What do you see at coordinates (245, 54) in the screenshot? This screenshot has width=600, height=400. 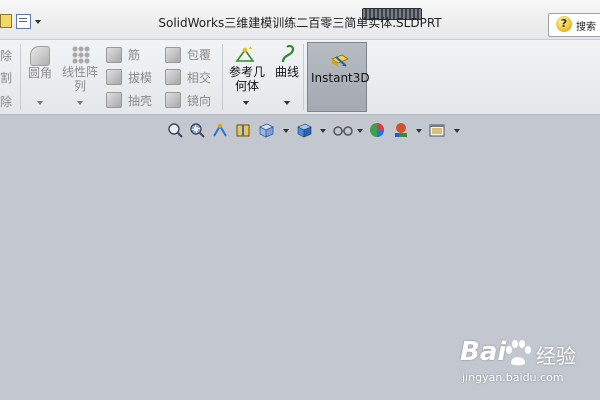 I see `reference-geometry-icon` at bounding box center [245, 54].